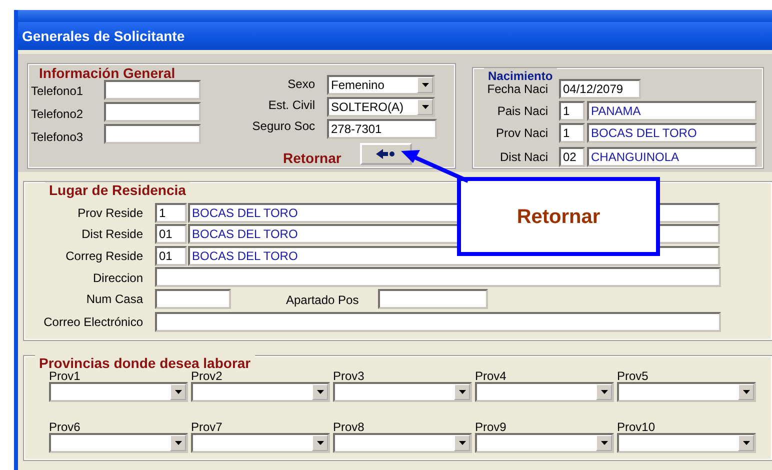 The image size is (772, 470). What do you see at coordinates (83, 234) in the screenshot?
I see `field-label: Dist Reside` at bounding box center [83, 234].